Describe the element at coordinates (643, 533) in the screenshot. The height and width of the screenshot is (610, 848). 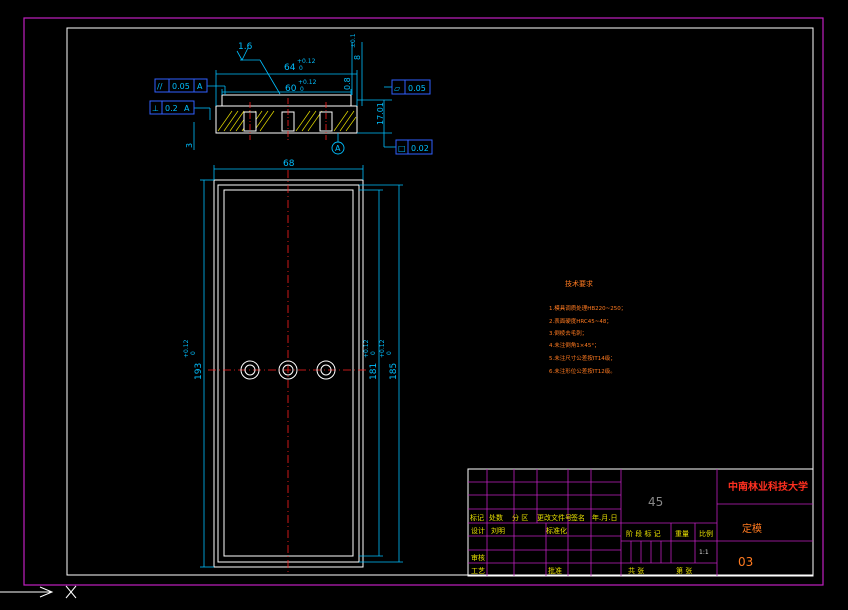
I see `stage-label: 阶 段 标 记` at that location.